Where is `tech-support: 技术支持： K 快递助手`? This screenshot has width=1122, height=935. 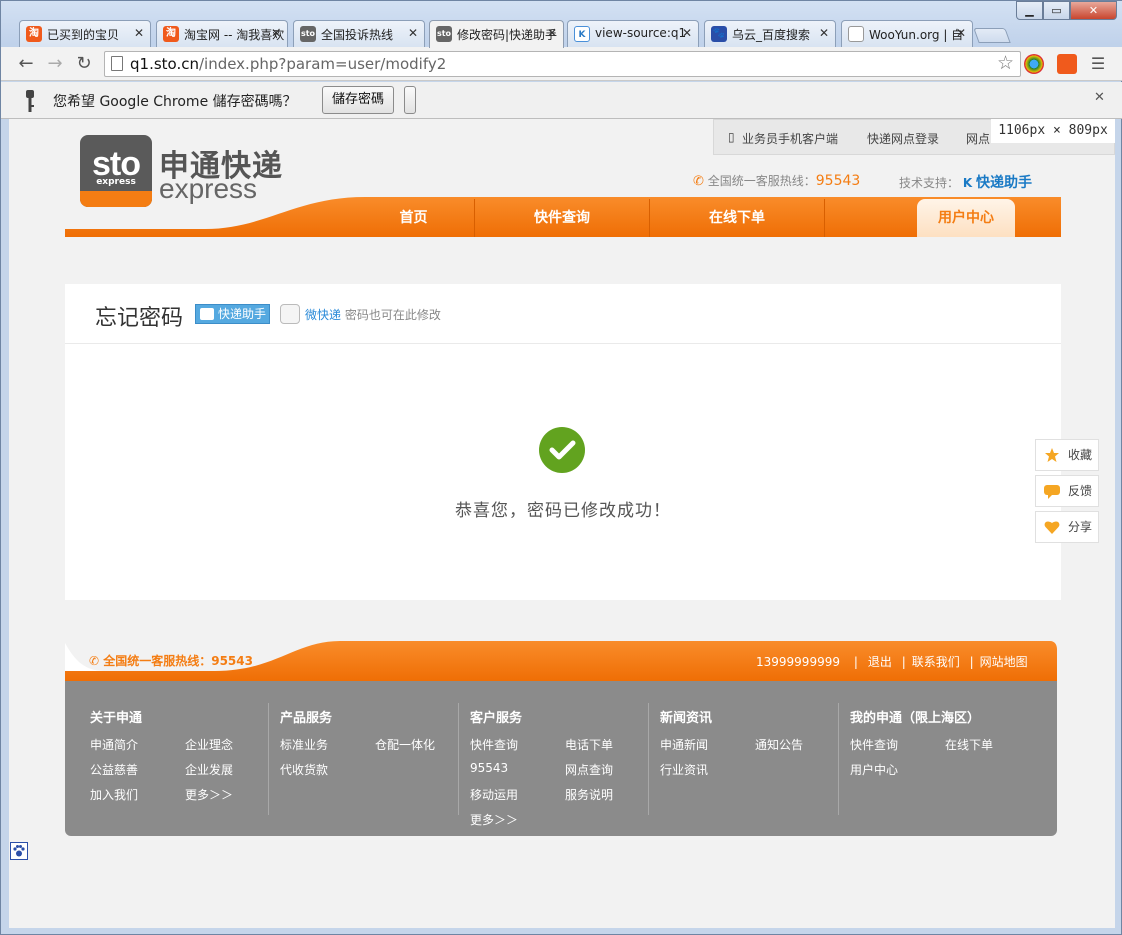
tech-support: 技术支持： K 快递助手 is located at coordinates (965, 183).